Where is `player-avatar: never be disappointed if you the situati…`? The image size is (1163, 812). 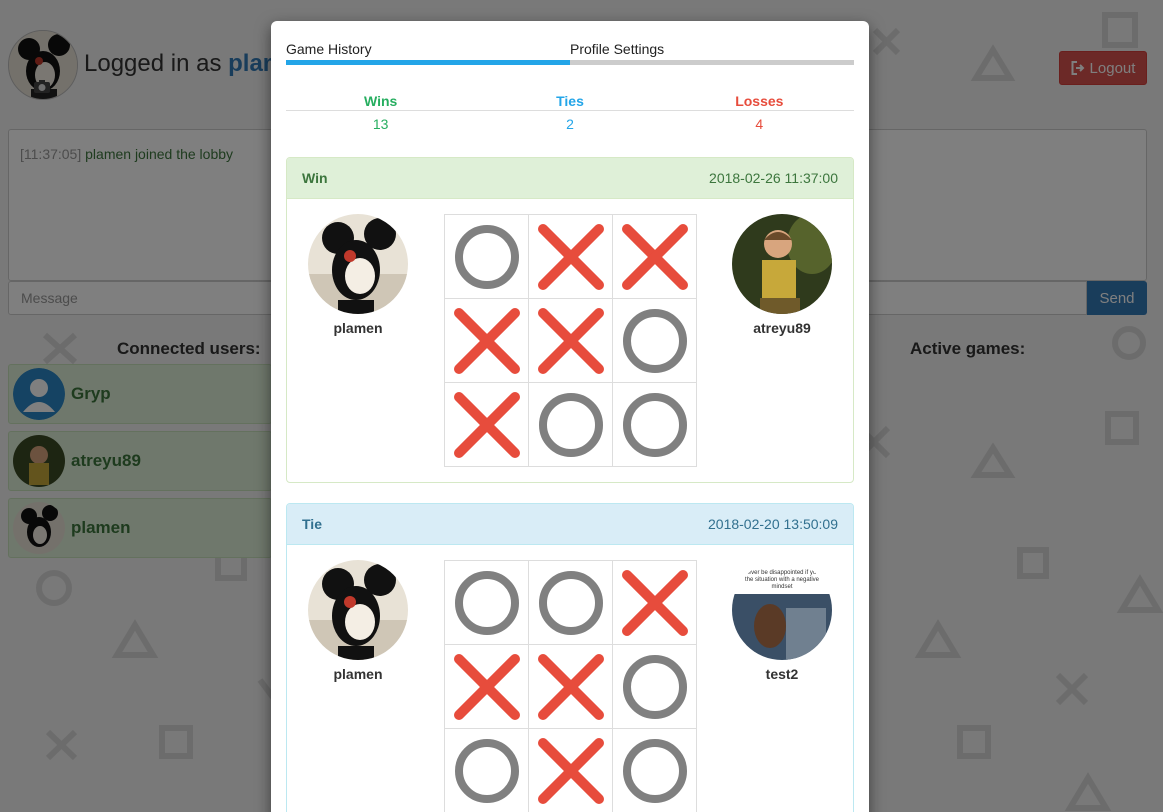
player-avatar: never be disappointed if you the situati… is located at coordinates (782, 610).